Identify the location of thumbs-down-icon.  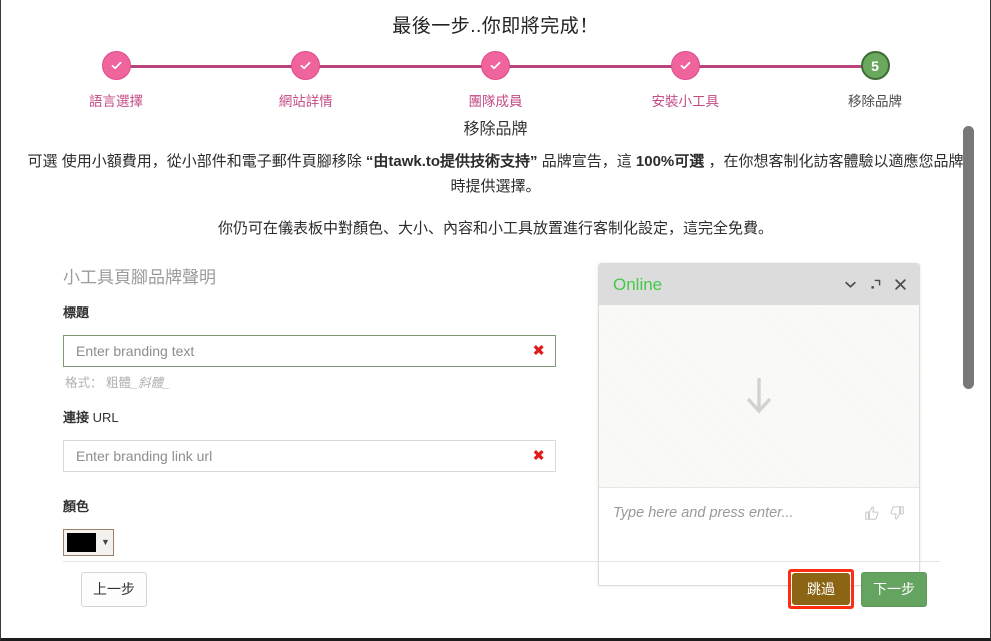
(897, 515).